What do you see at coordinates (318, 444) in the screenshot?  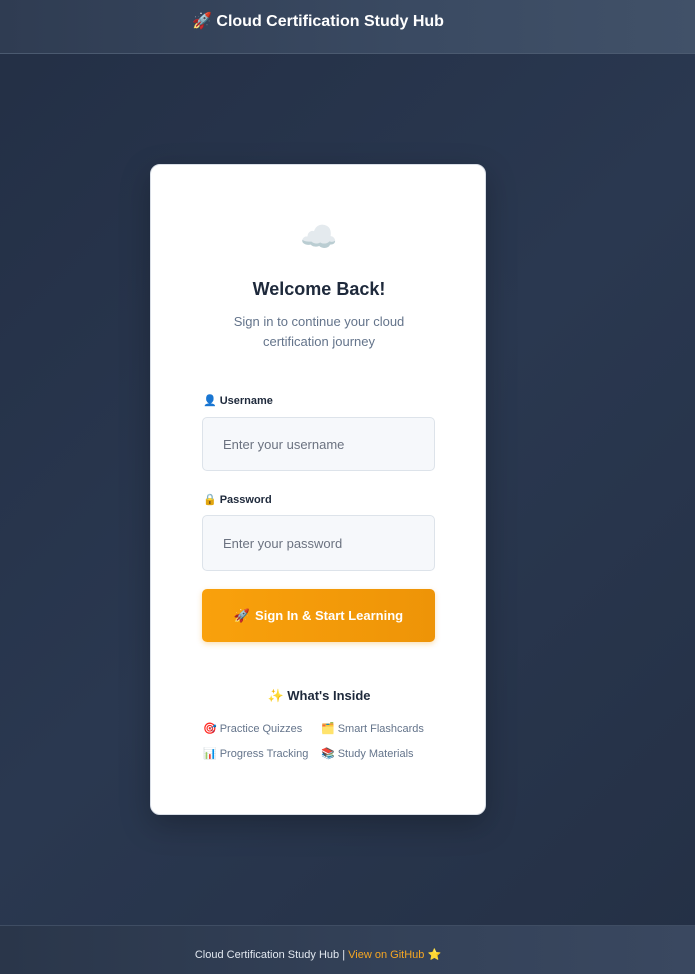 I see `username-input` at bounding box center [318, 444].